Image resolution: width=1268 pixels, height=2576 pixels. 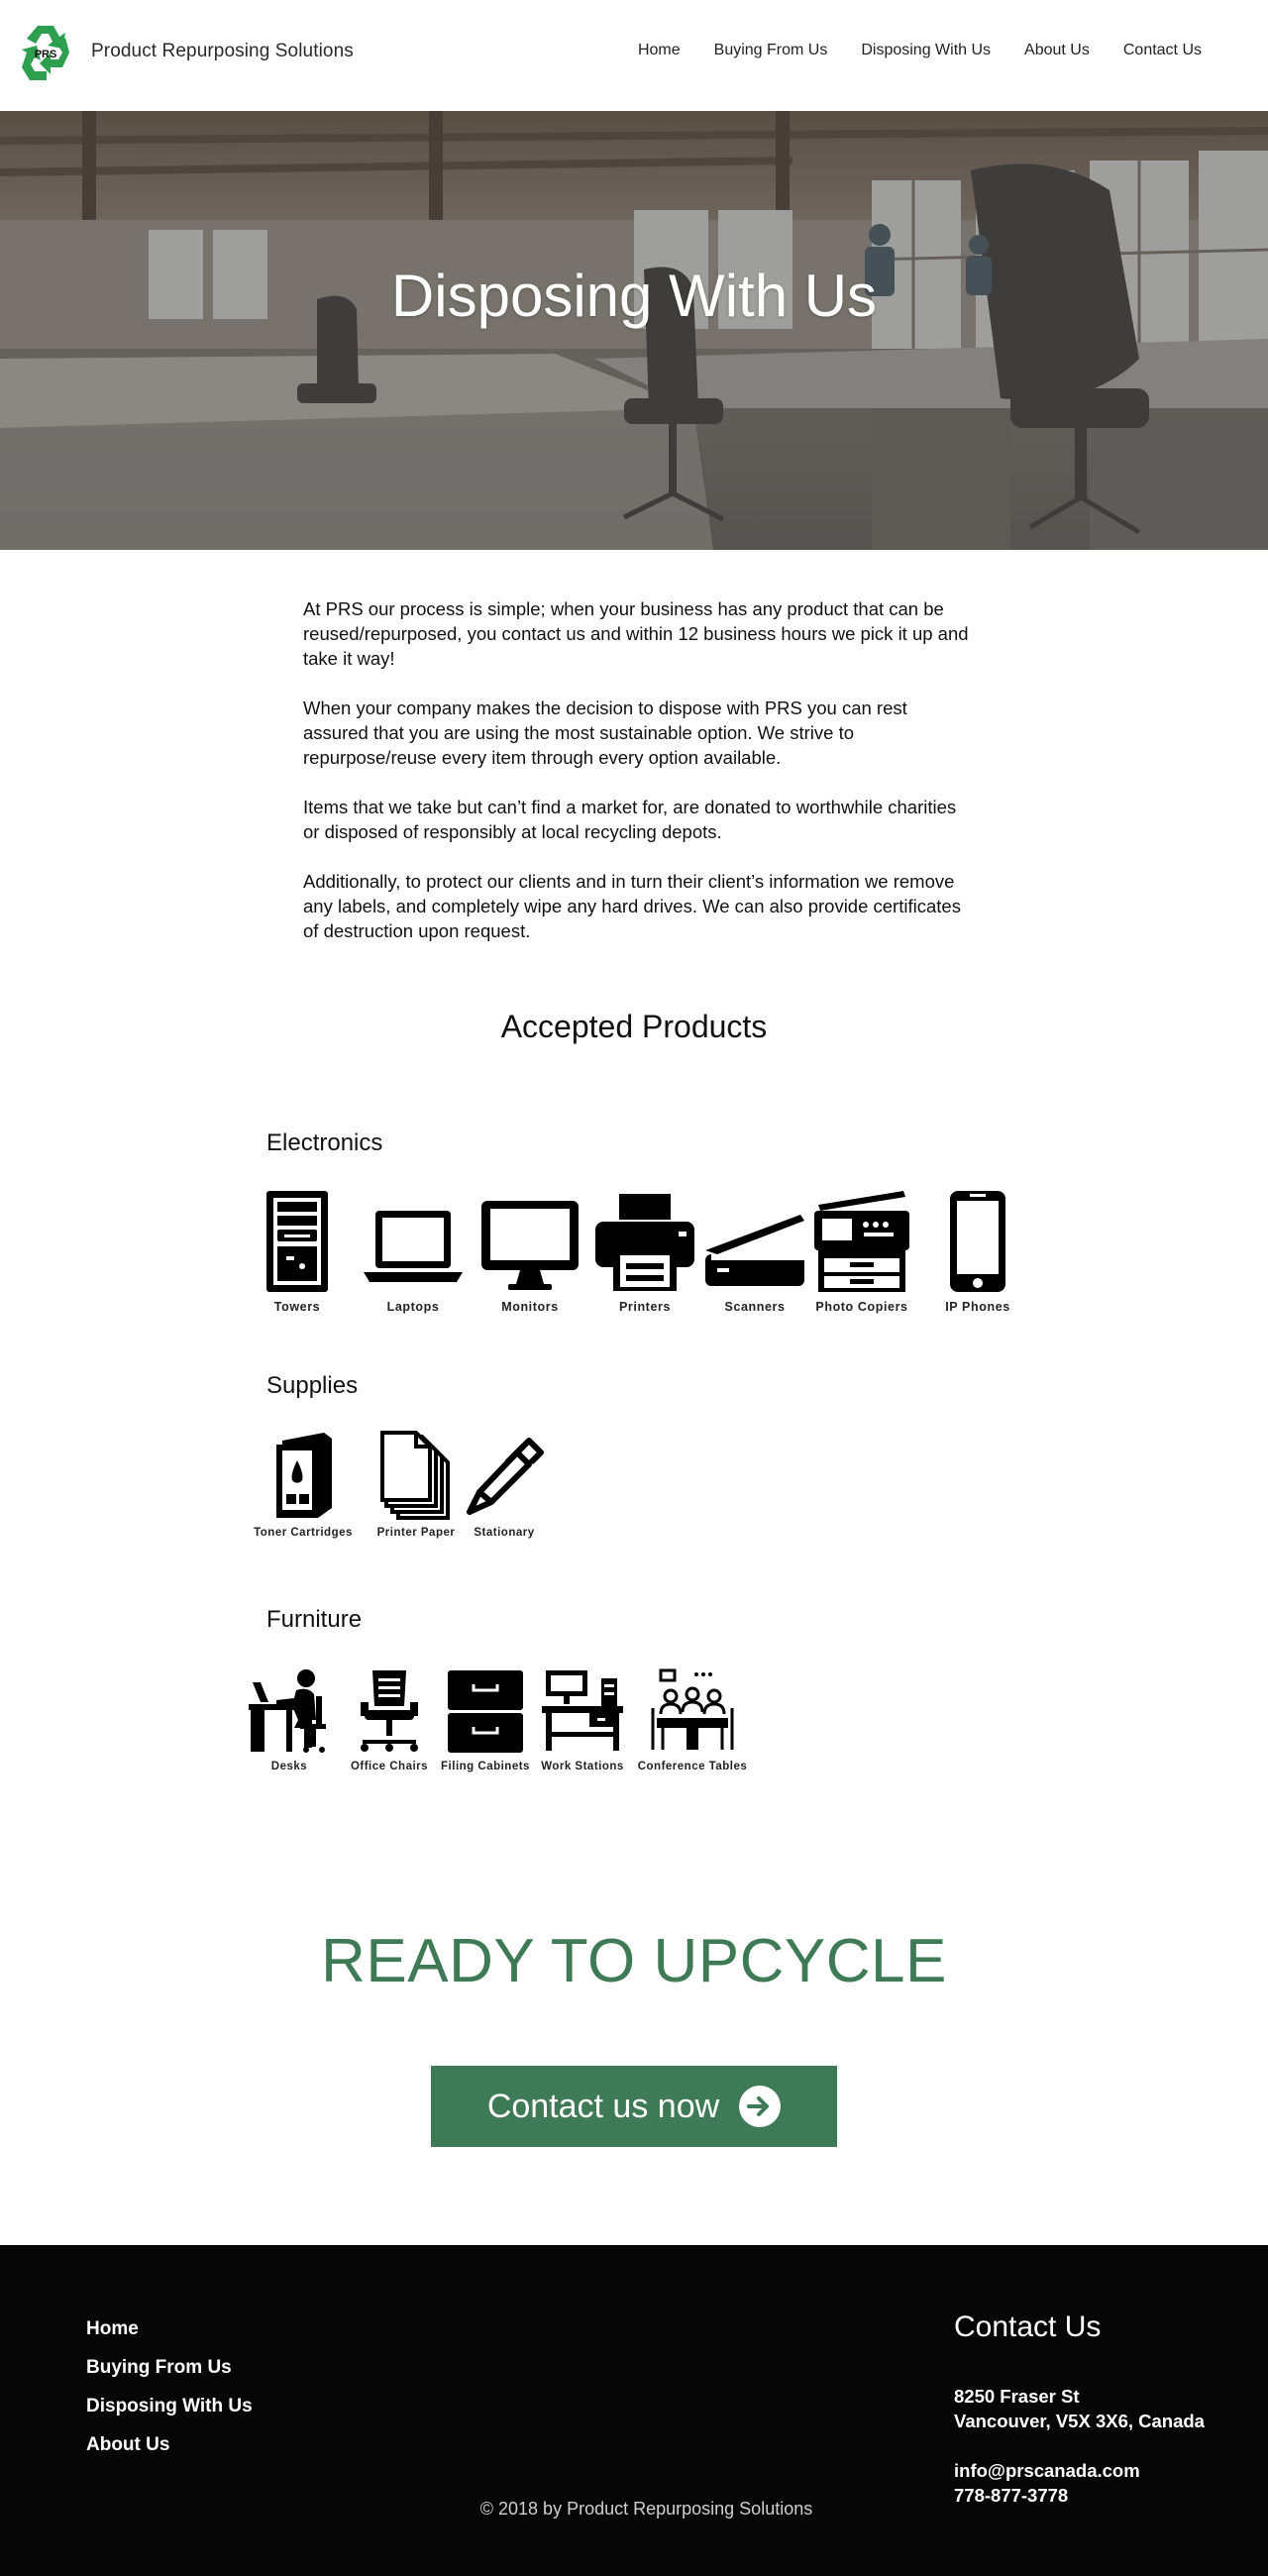 I want to click on footer-contact-title: Contact Us, so click(x=1028, y=2326).